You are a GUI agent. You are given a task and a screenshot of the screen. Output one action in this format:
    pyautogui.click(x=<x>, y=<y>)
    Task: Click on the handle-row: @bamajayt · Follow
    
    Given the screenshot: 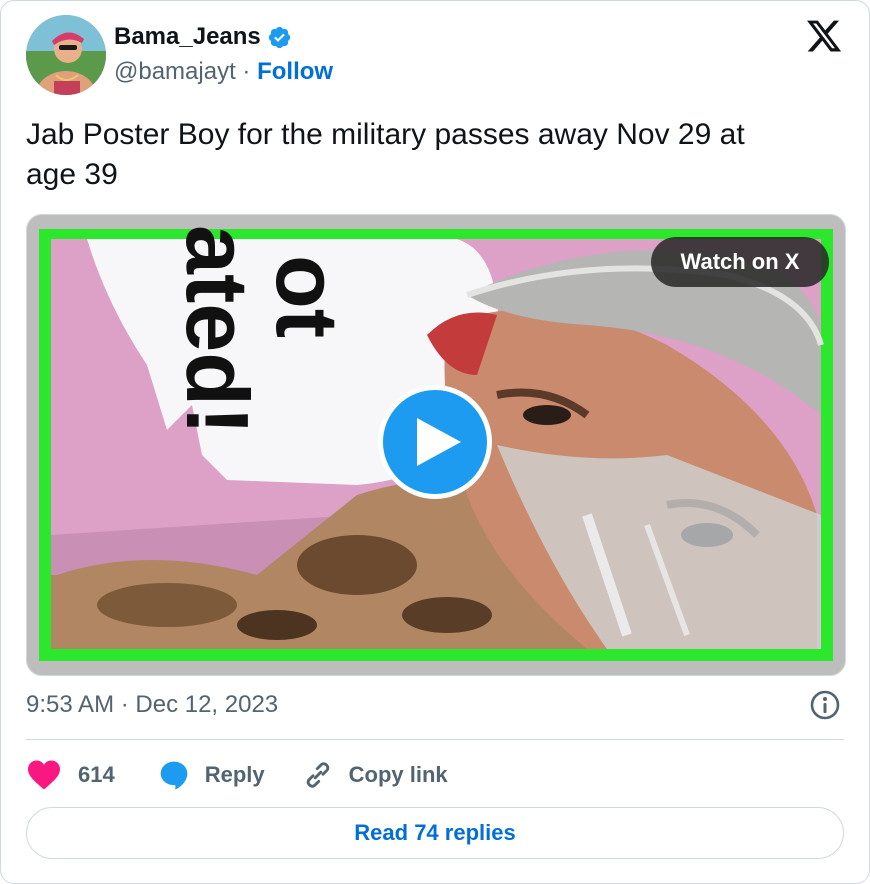 What is the action you would take?
    pyautogui.click(x=223, y=72)
    